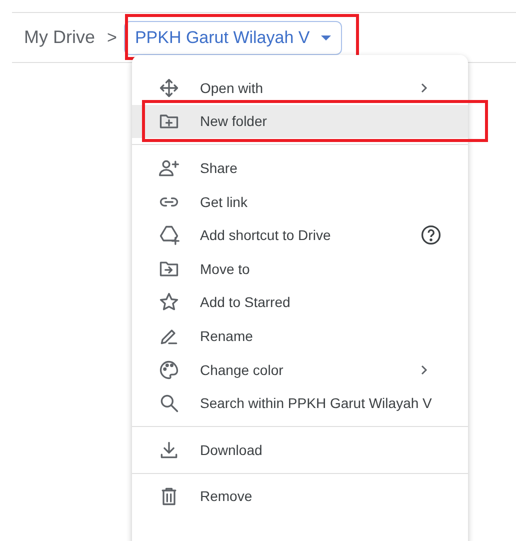  Describe the element at coordinates (300, 369) in the screenshot. I see `menu-item: Change color` at that location.